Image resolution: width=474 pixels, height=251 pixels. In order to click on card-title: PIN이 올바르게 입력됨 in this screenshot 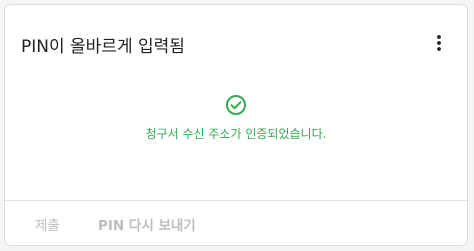, I will do `click(103, 47)`.